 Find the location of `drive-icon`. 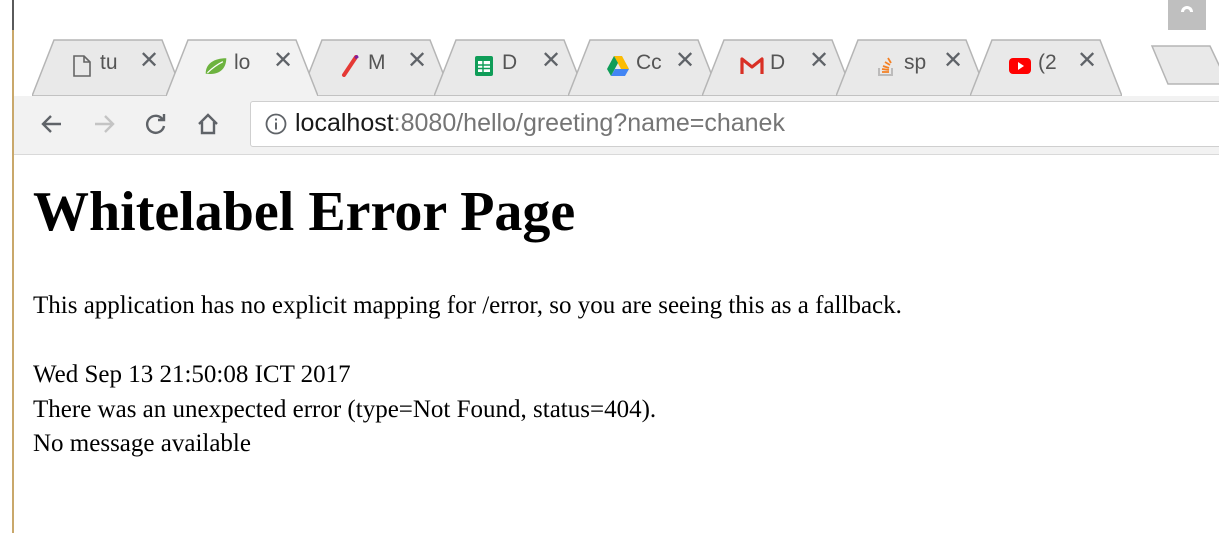

drive-icon is located at coordinates (618, 66).